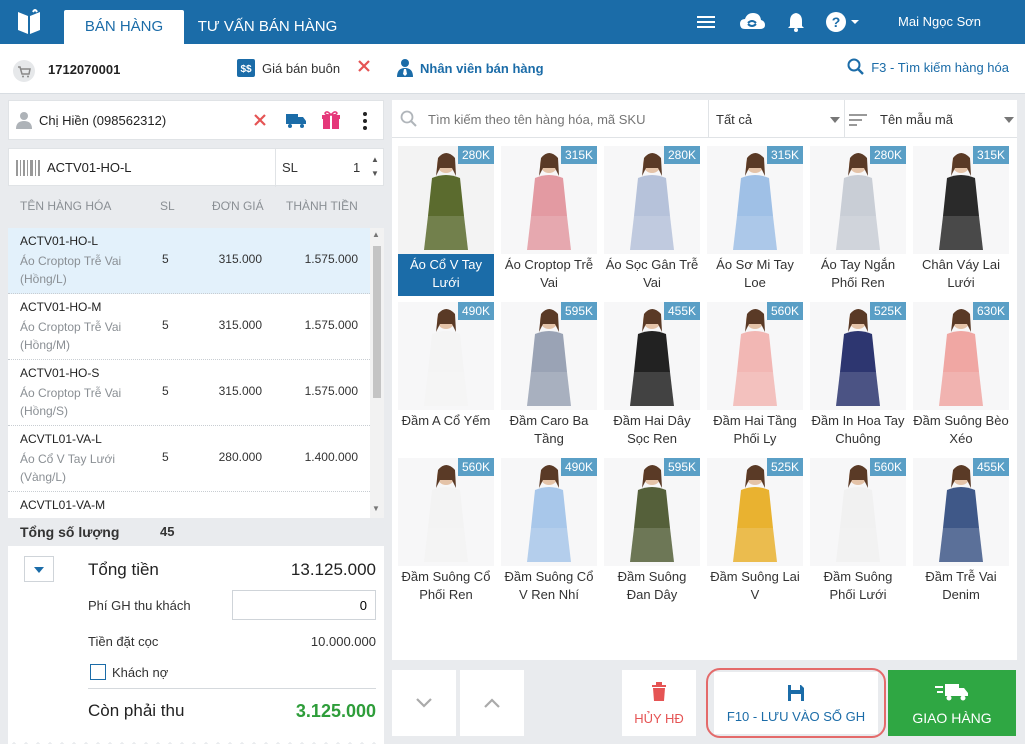  I want to click on save-highlight: F10 - LƯU VÀO SỔ GH, so click(796, 703).